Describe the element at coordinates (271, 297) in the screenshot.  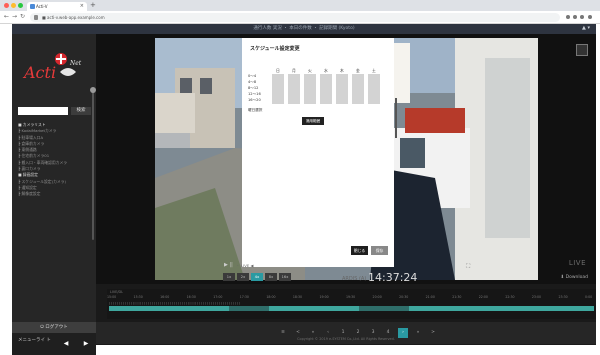
I see `time-tick-label: 18:00` at that location.